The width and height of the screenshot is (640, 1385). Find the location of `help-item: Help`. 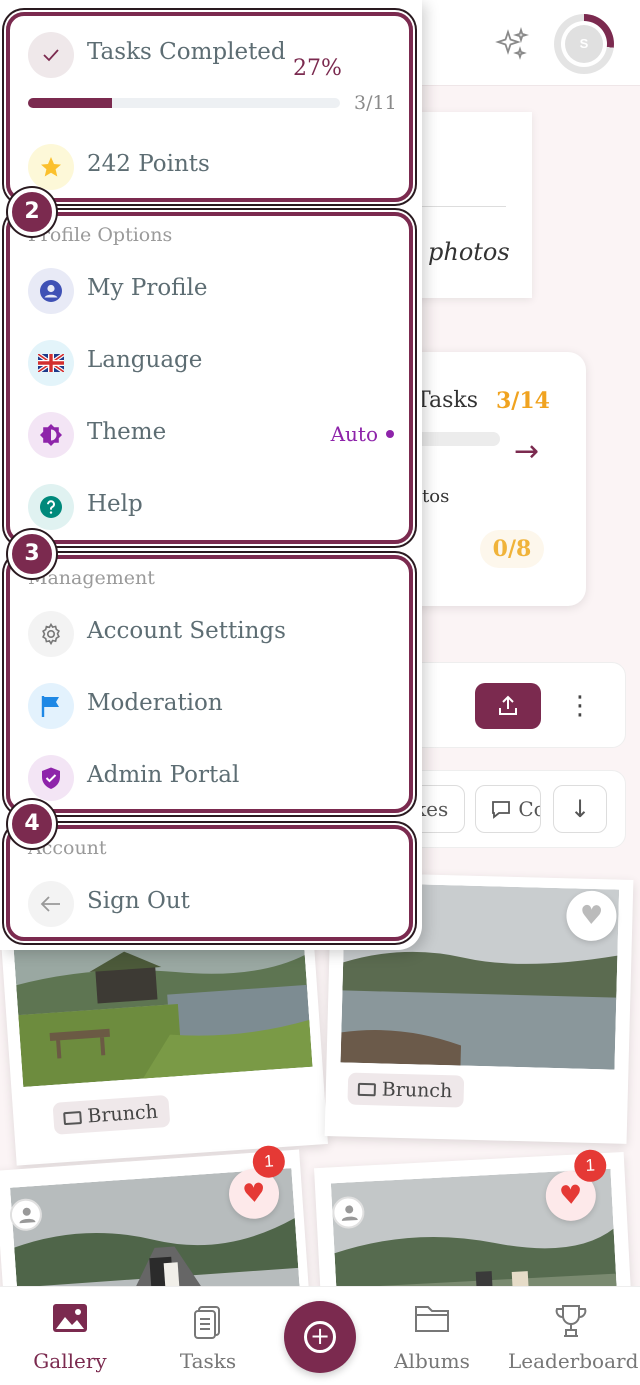

help-item: Help is located at coordinates (213, 508).